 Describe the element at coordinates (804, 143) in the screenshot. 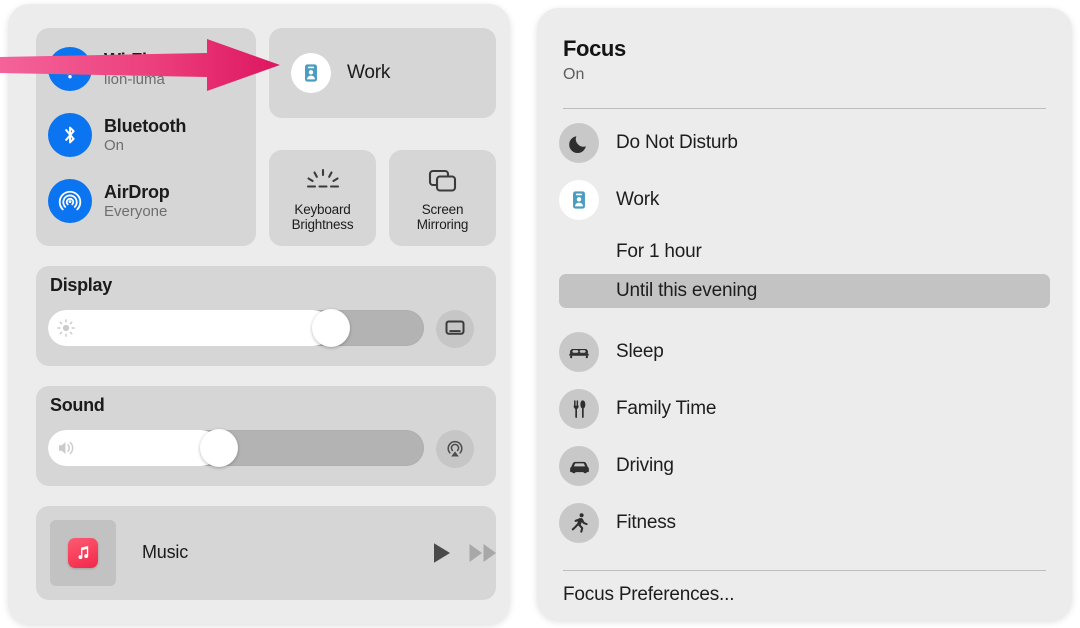

I see `focus-mode-do-not-disturb: Do Not Disturb` at that location.